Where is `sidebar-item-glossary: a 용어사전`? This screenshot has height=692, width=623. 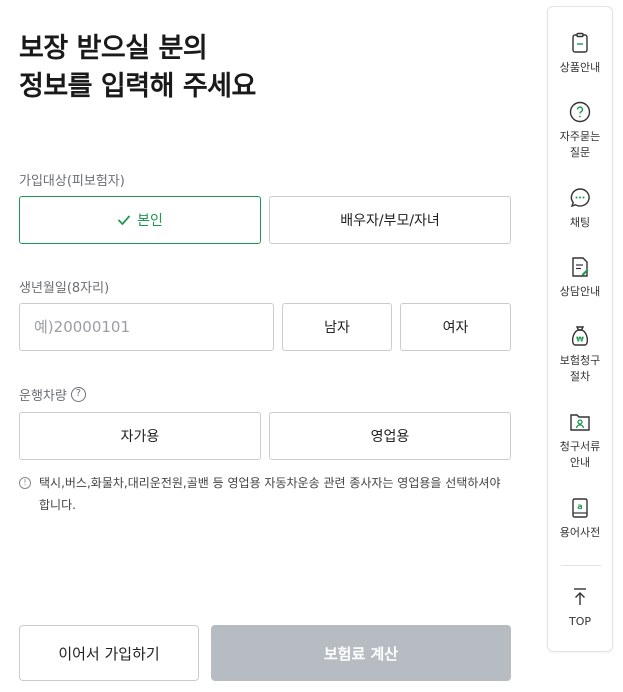 sidebar-item-glossary: a 용어사전 is located at coordinates (580, 518).